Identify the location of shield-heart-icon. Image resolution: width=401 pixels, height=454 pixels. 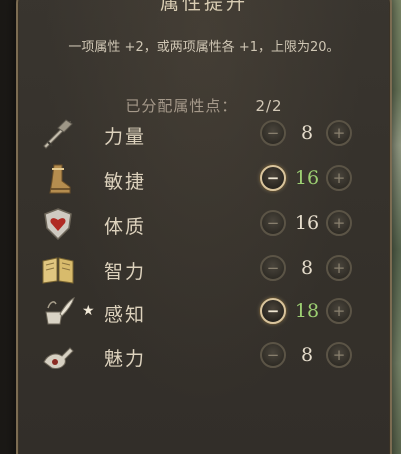
(58, 224).